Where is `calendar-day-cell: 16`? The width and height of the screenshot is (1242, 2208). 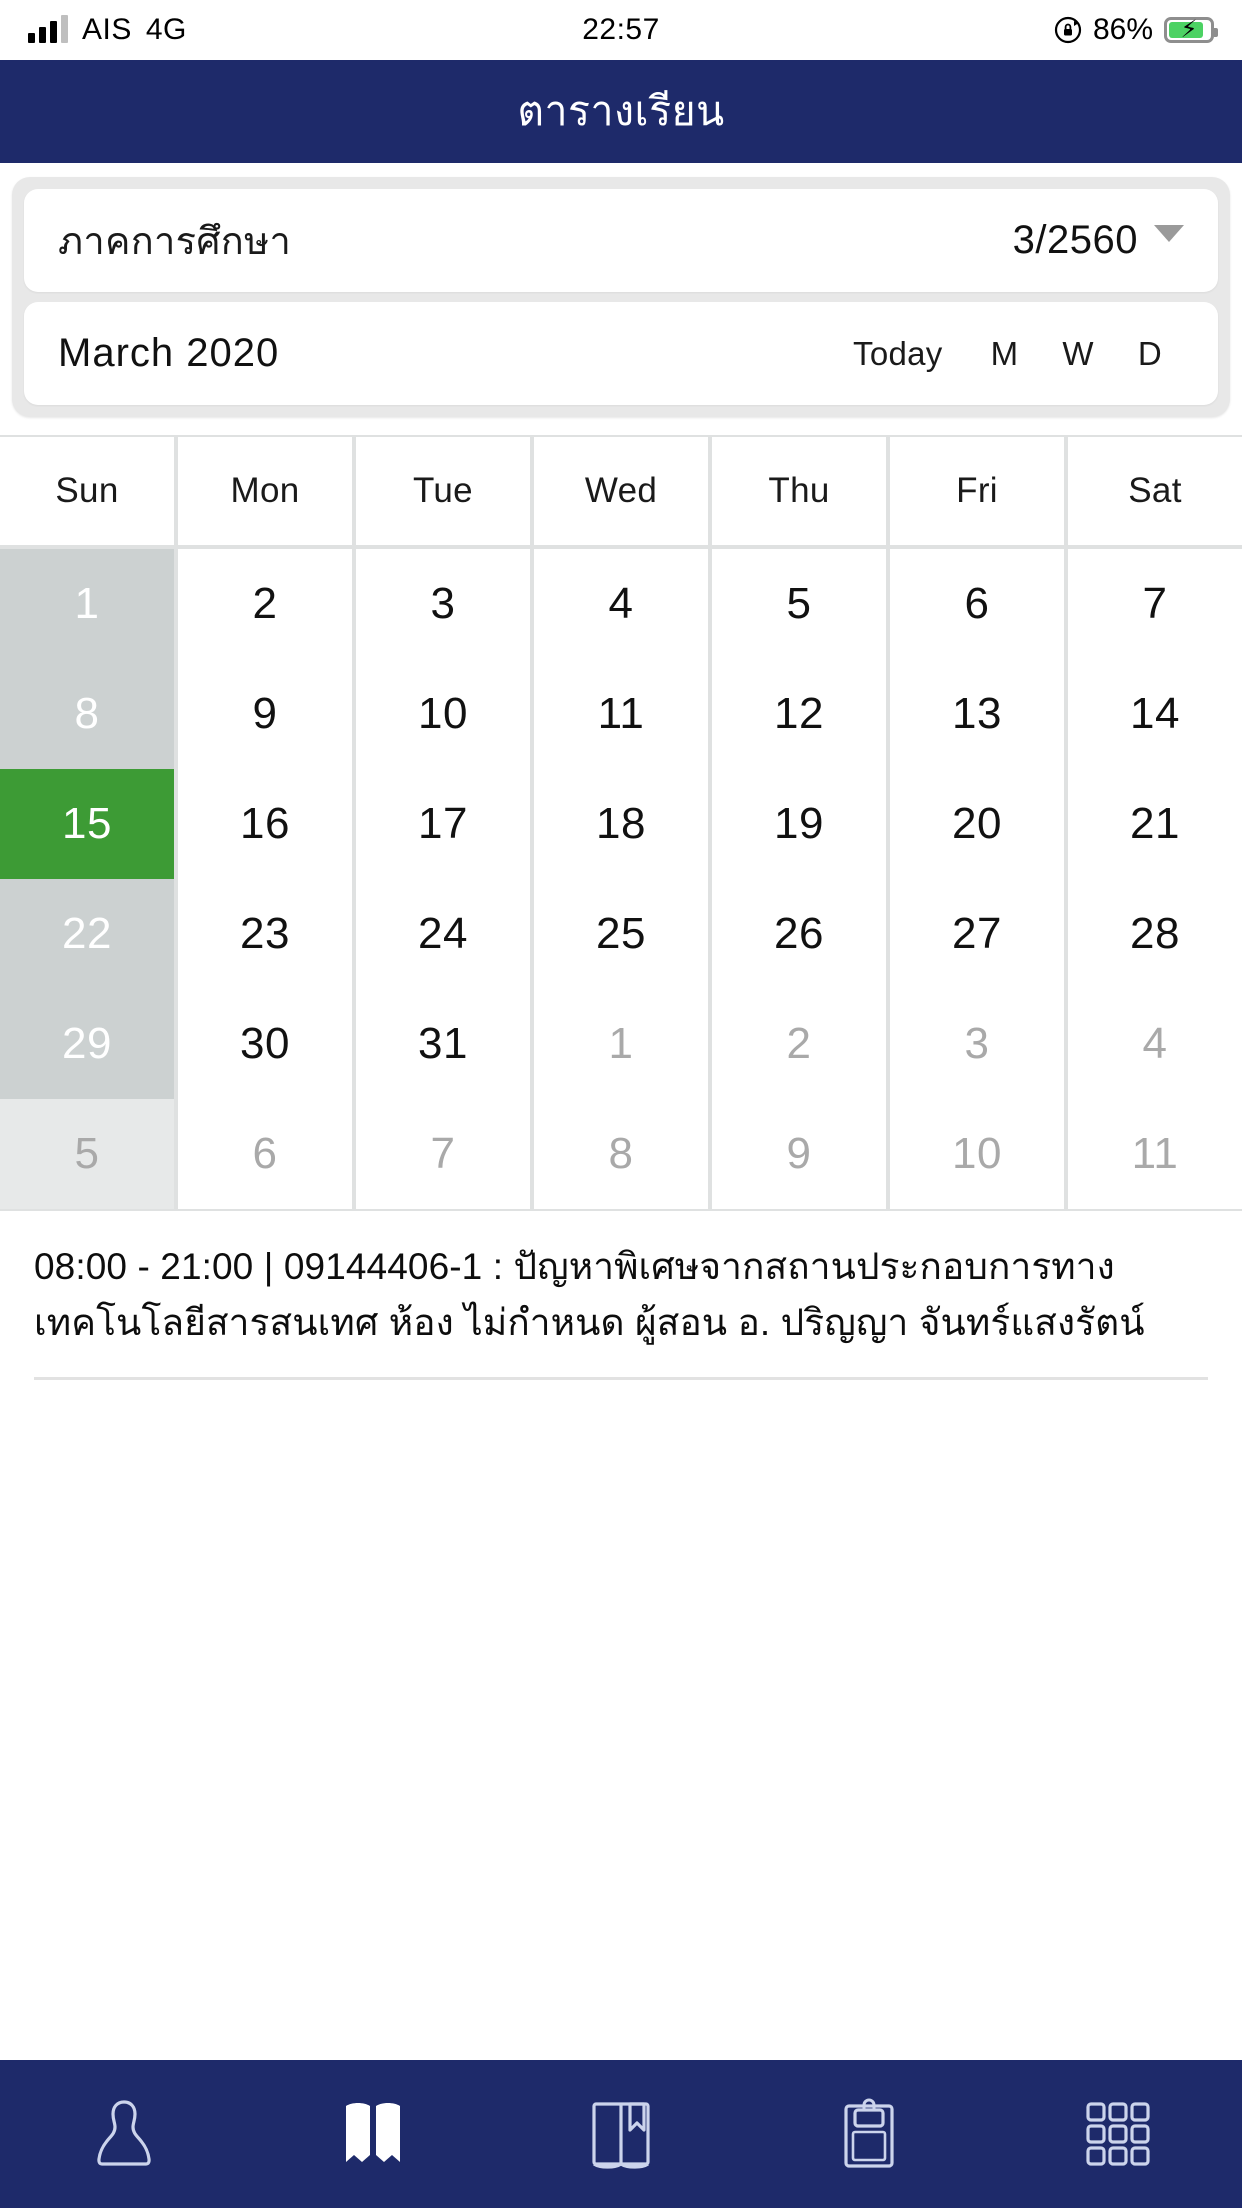
calendar-day-cell: 16 is located at coordinates (265, 824).